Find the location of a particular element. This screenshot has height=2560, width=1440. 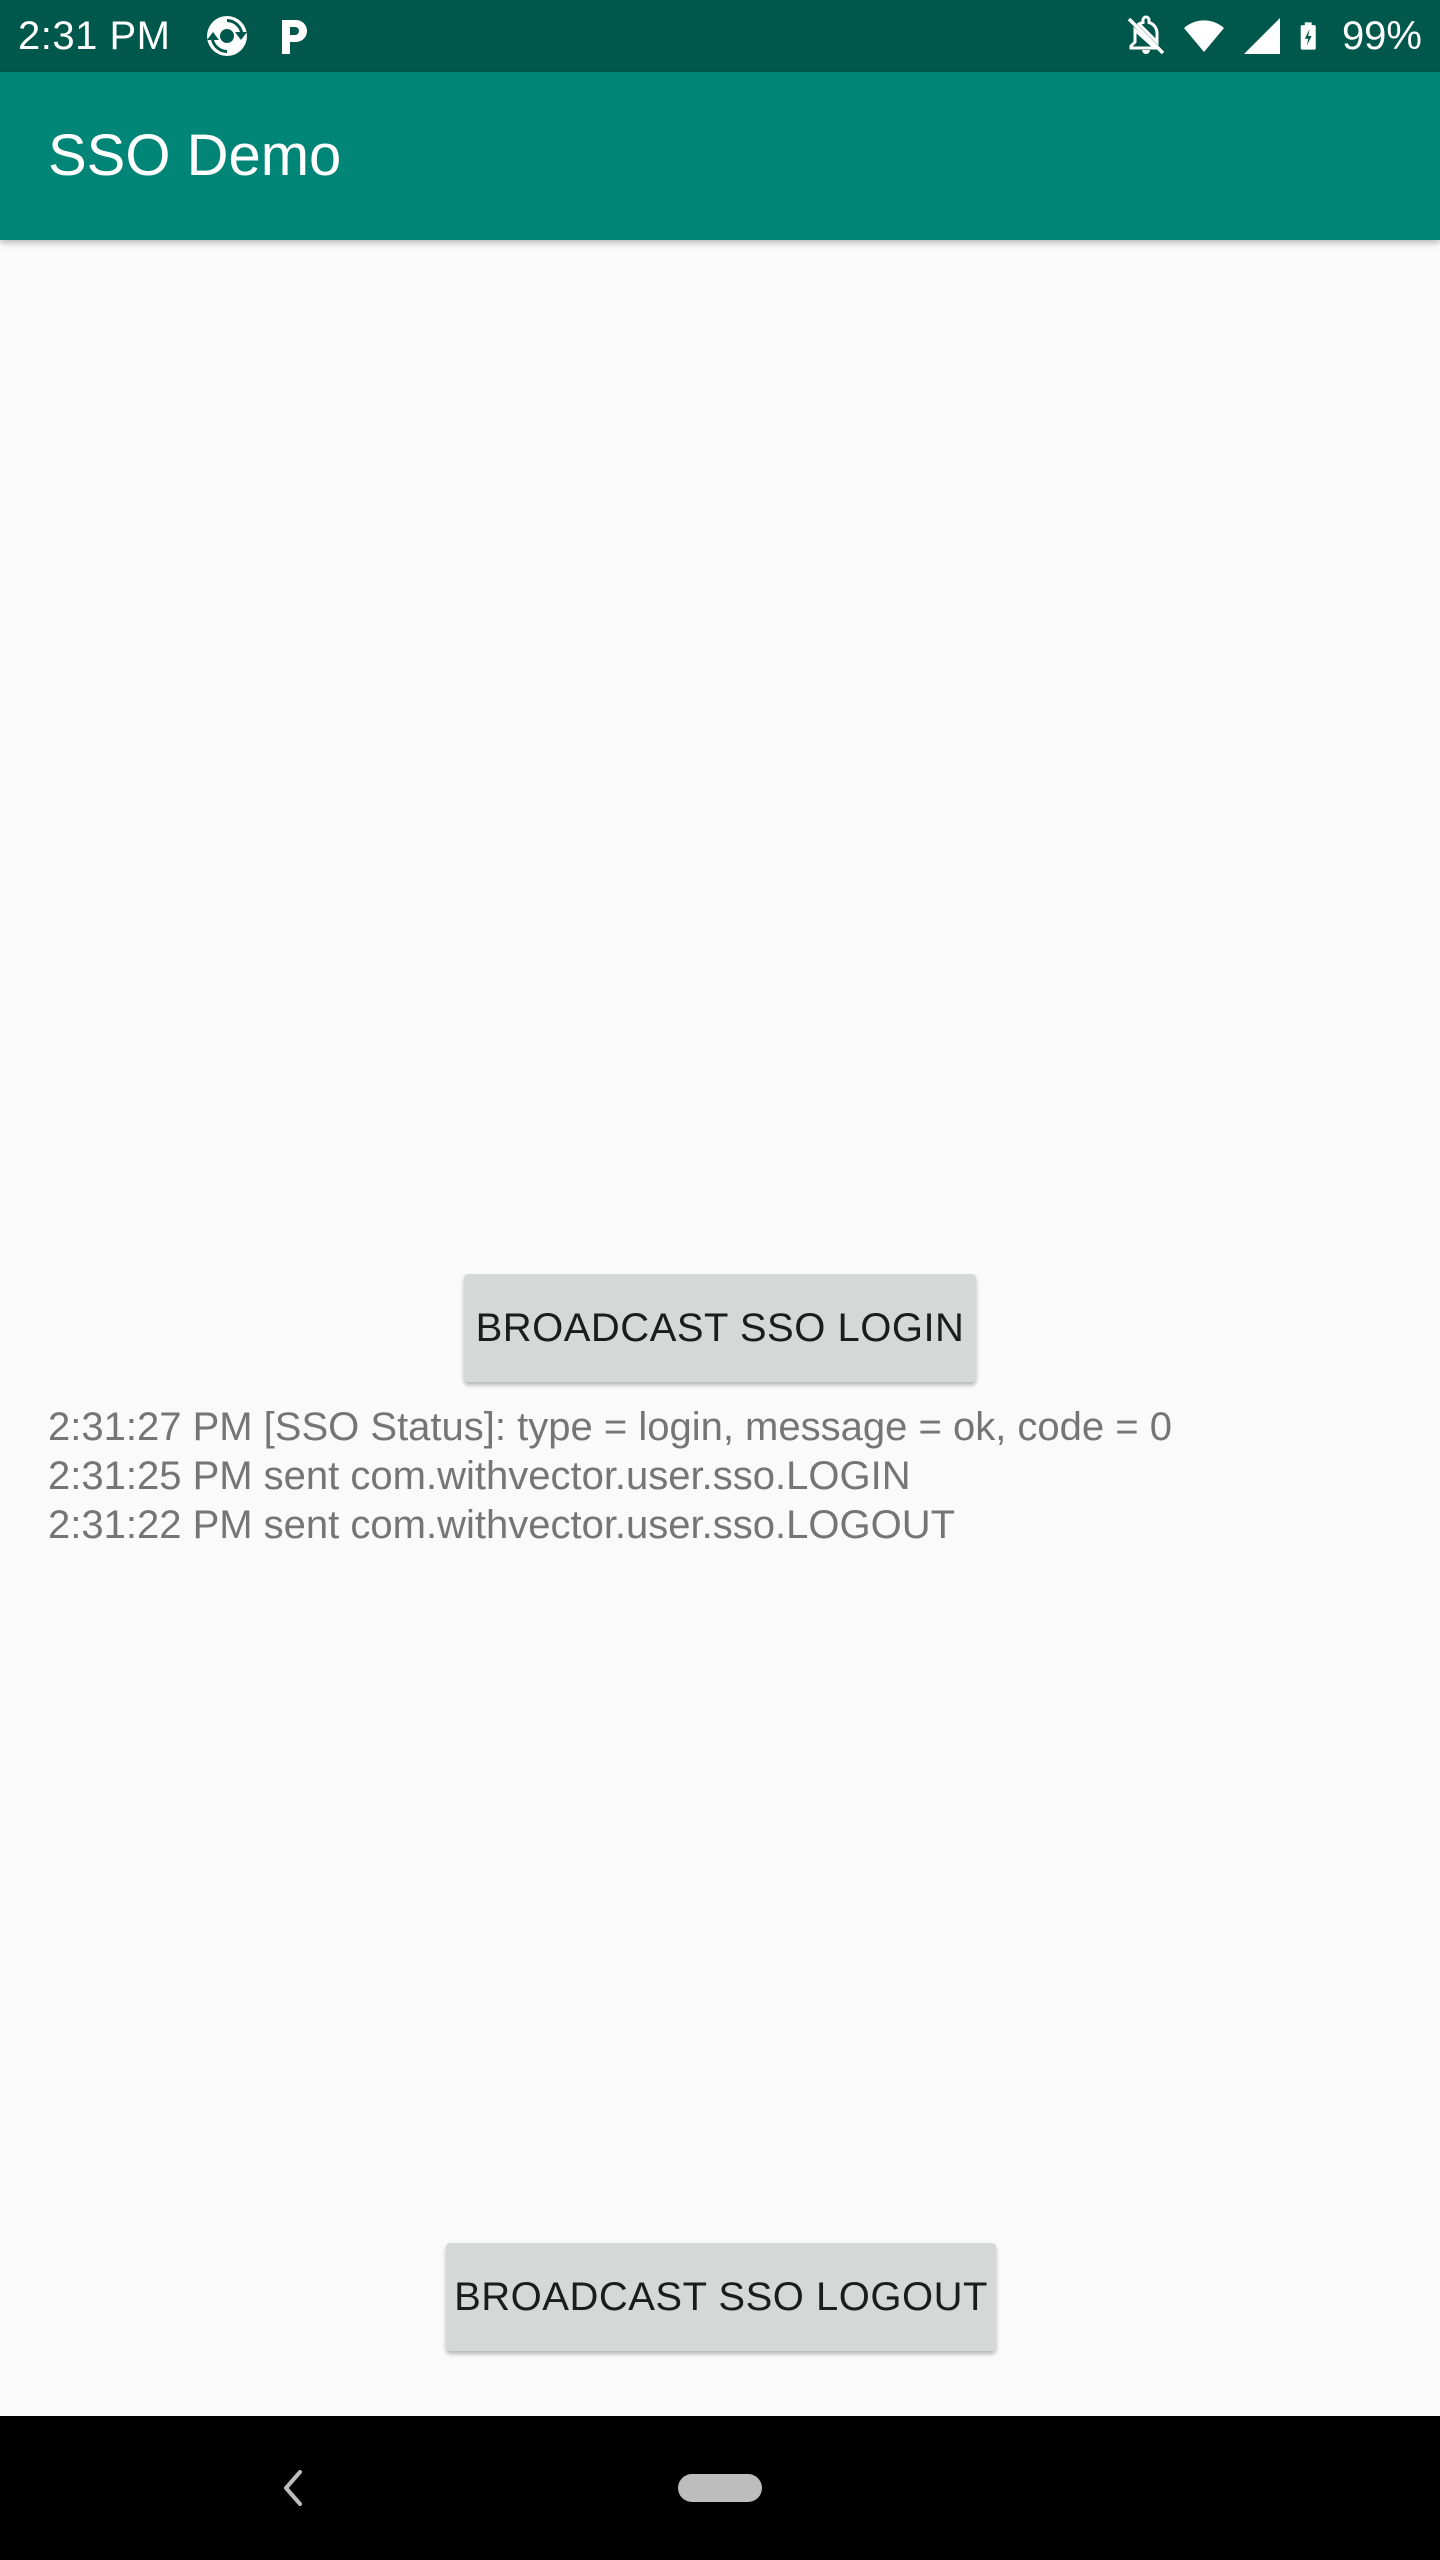

app-title: SSO Demo is located at coordinates (195, 155).